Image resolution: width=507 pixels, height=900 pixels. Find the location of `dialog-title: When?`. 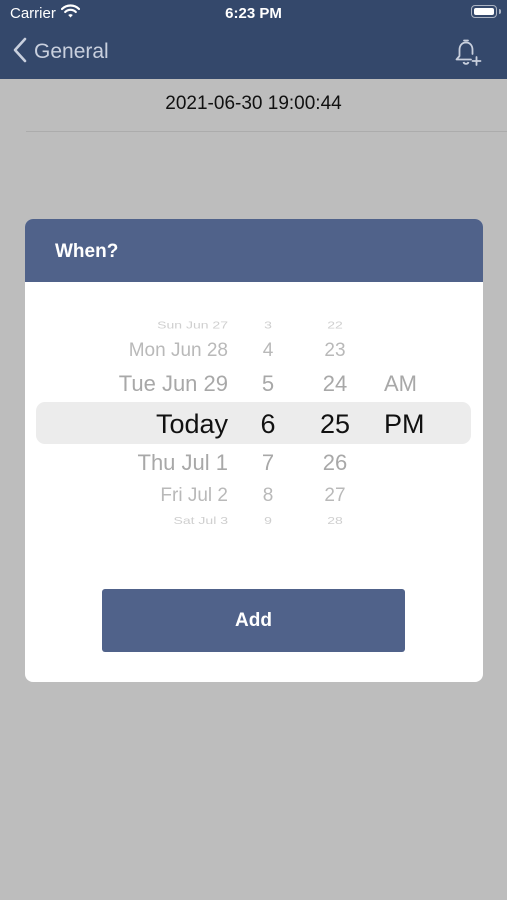

dialog-title: When? is located at coordinates (87, 251).